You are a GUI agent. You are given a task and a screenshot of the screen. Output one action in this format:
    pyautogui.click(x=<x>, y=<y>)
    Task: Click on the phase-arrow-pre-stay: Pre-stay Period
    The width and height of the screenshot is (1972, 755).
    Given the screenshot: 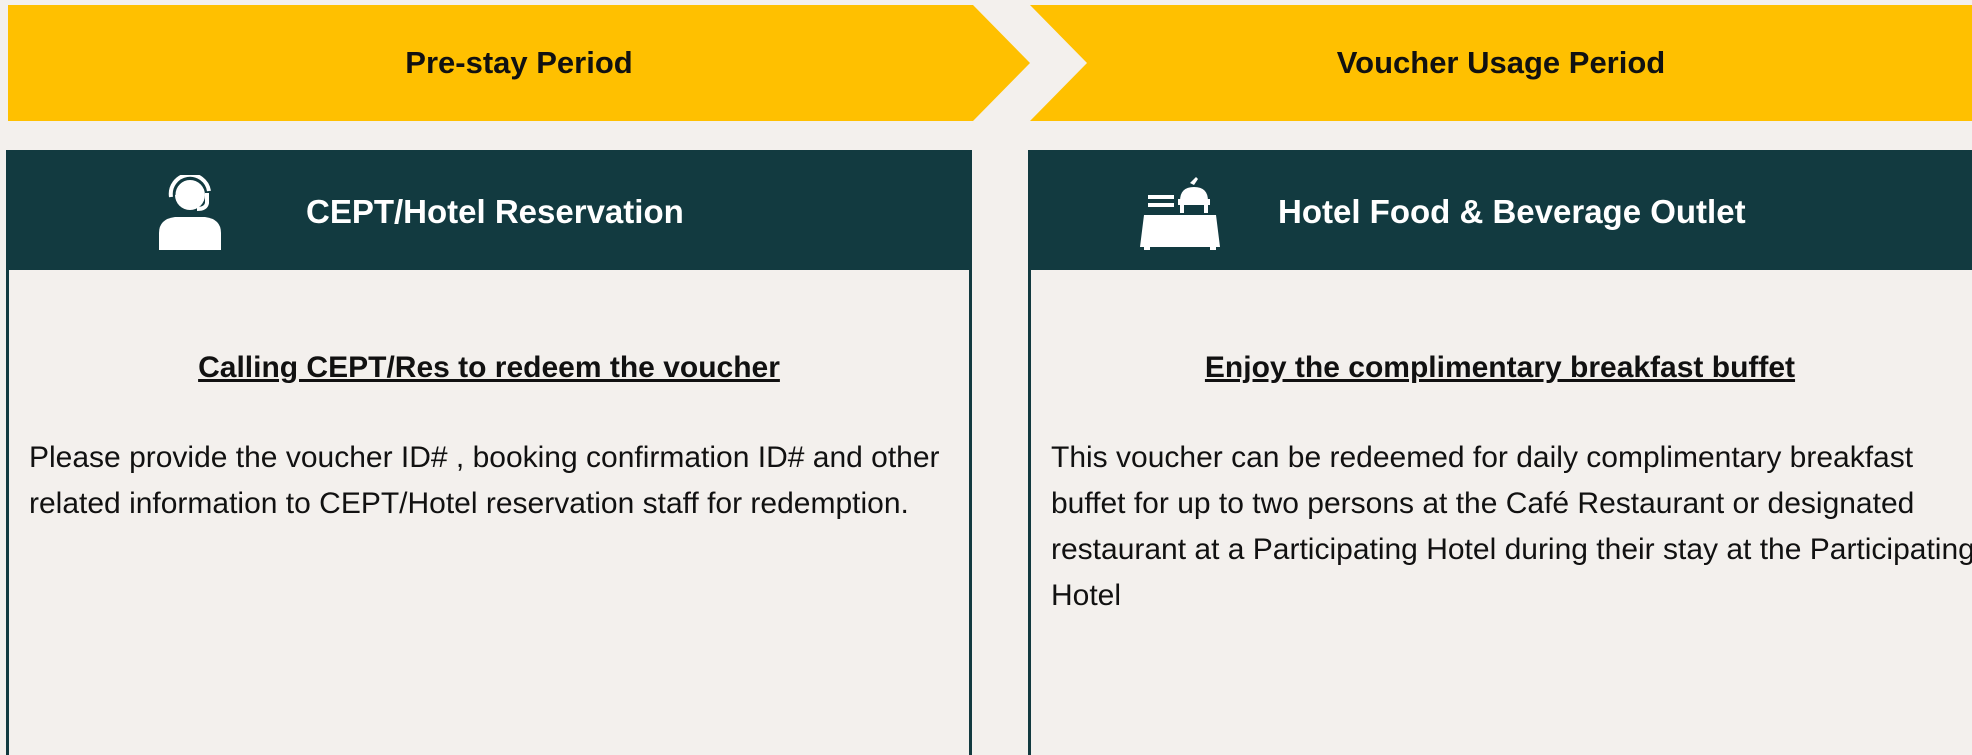 What is the action you would take?
    pyautogui.click(x=519, y=63)
    